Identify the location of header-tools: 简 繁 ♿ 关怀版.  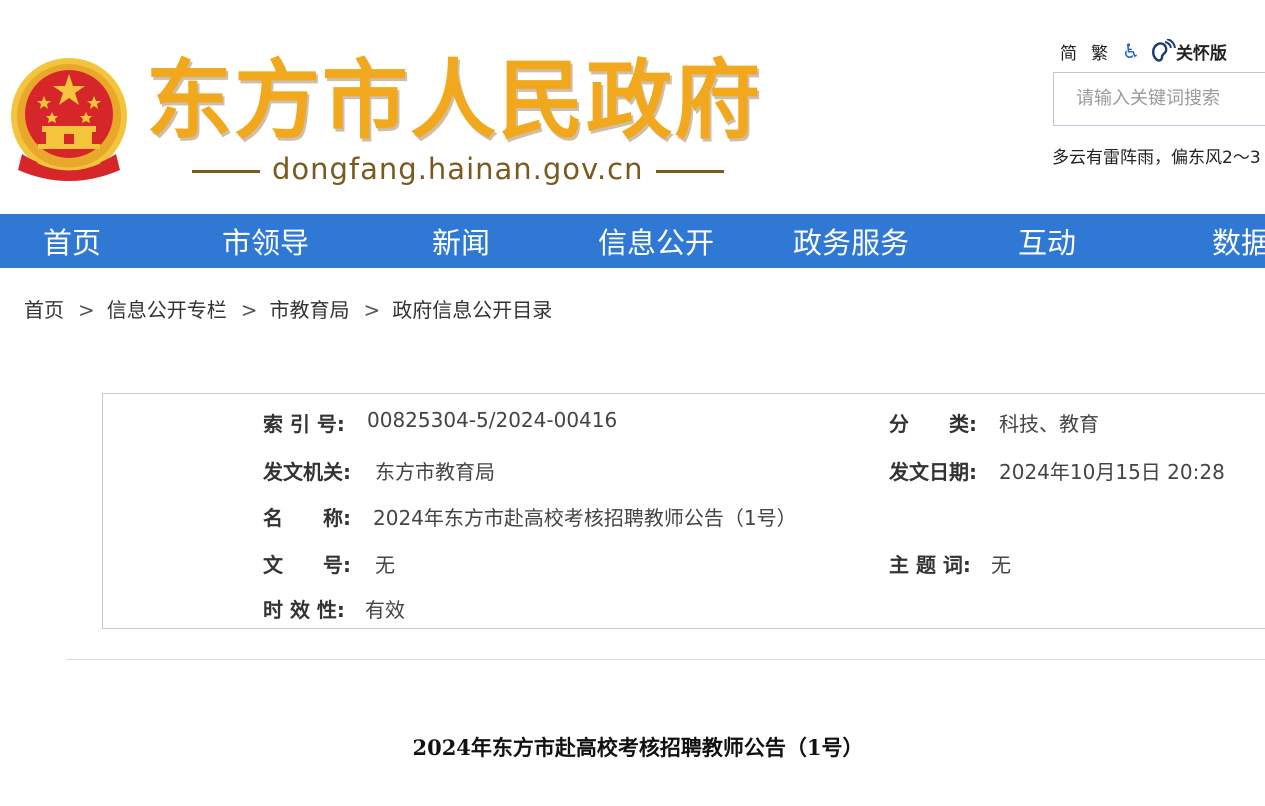
(1143, 51).